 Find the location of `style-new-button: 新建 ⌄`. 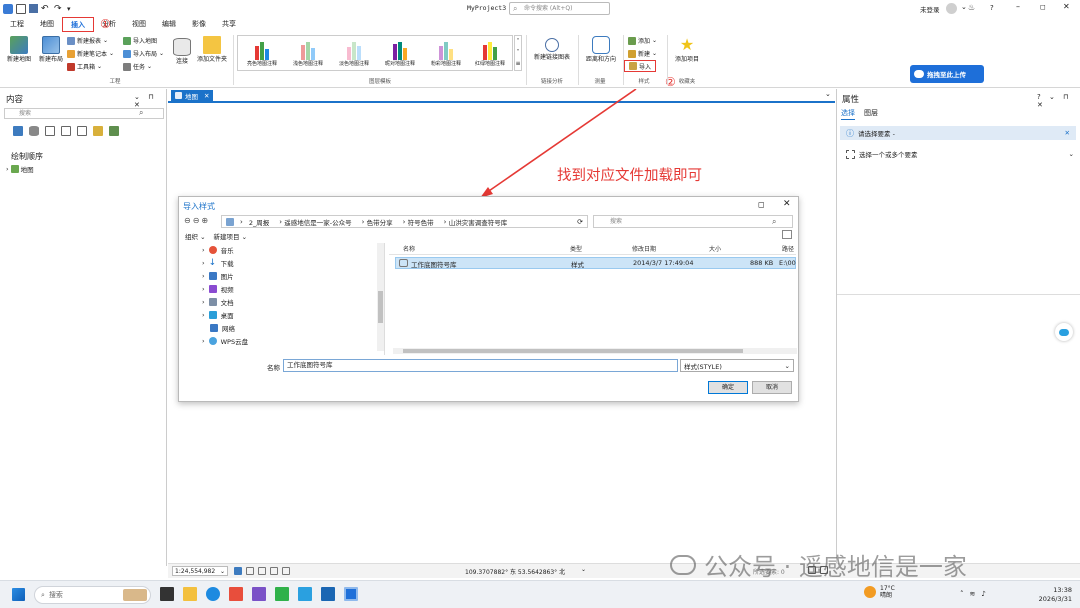

style-new-button: 新建 ⌄ is located at coordinates (642, 53).